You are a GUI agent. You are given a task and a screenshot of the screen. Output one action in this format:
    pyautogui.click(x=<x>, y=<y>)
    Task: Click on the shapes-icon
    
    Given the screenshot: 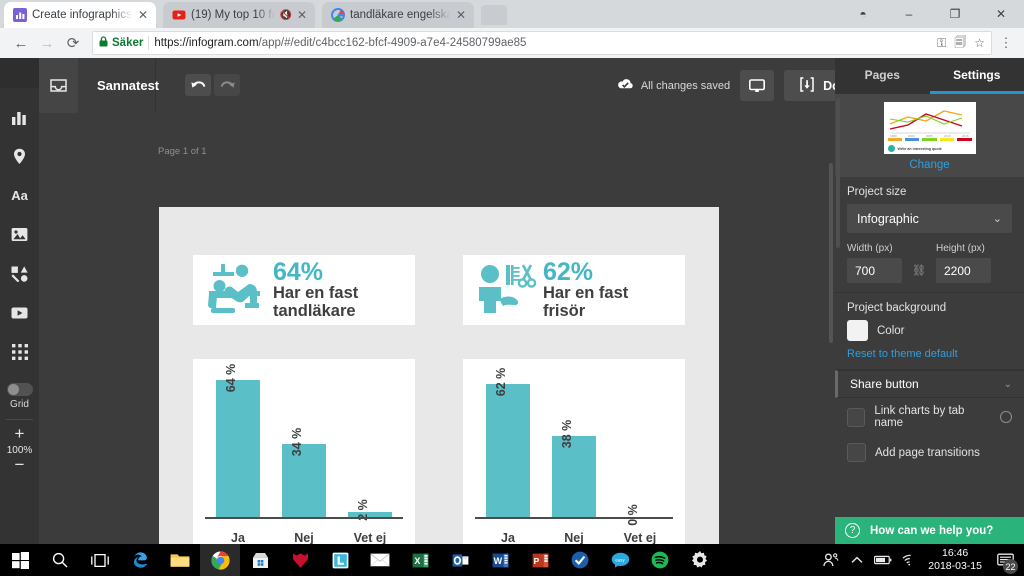 What is the action you would take?
    pyautogui.click(x=19, y=273)
    